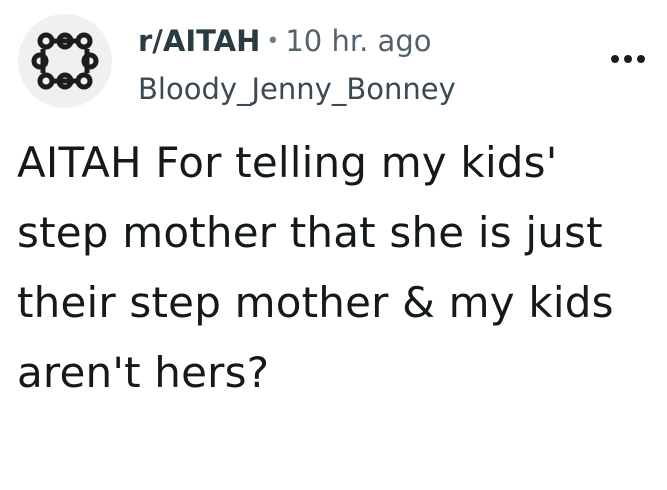 Image resolution: width=667 pixels, height=490 pixels. What do you see at coordinates (615, 59) in the screenshot?
I see `more-options-icon` at bounding box center [615, 59].